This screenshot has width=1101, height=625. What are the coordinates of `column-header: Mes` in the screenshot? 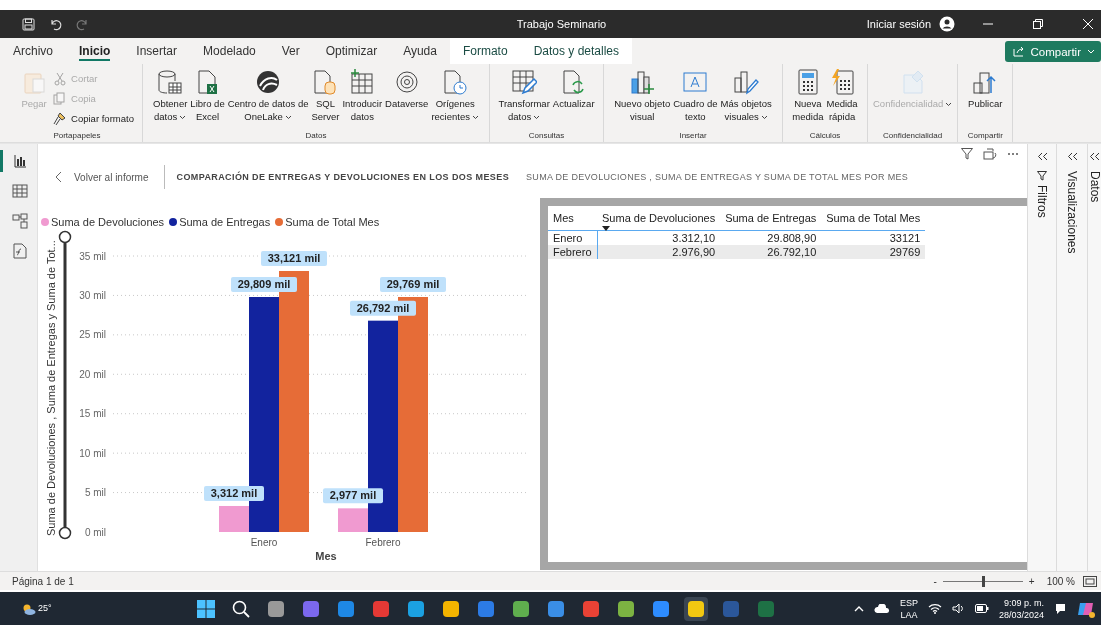 It's located at (573, 220).